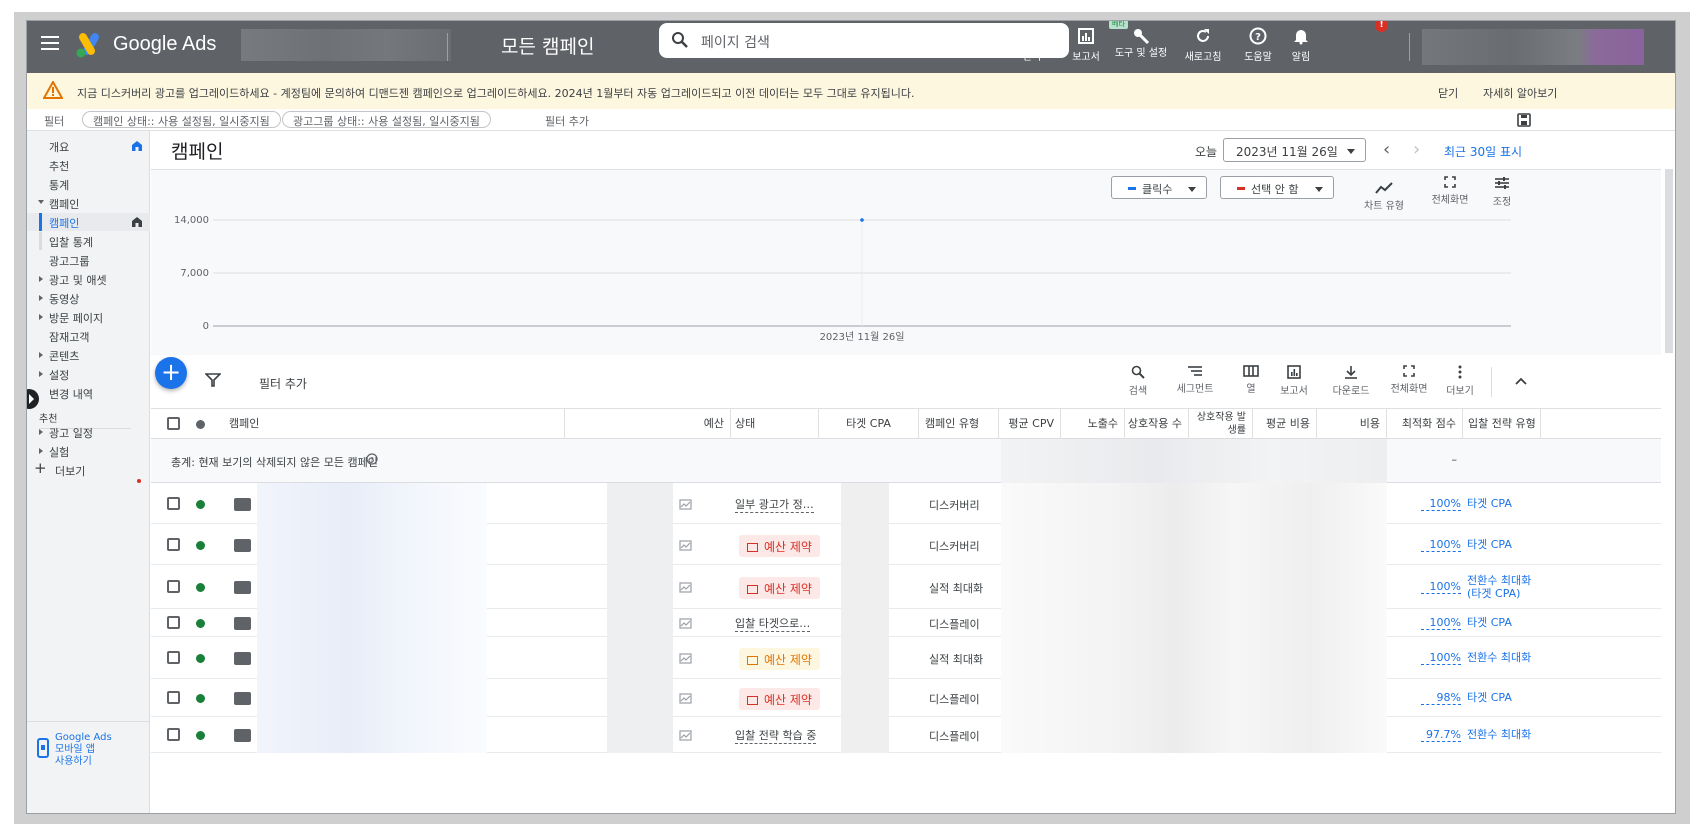 The image size is (1704, 834). What do you see at coordinates (906, 544) in the screenshot?
I see `table-row: 예산 제약 디스커버리 100% 타겟 CPA` at bounding box center [906, 544].